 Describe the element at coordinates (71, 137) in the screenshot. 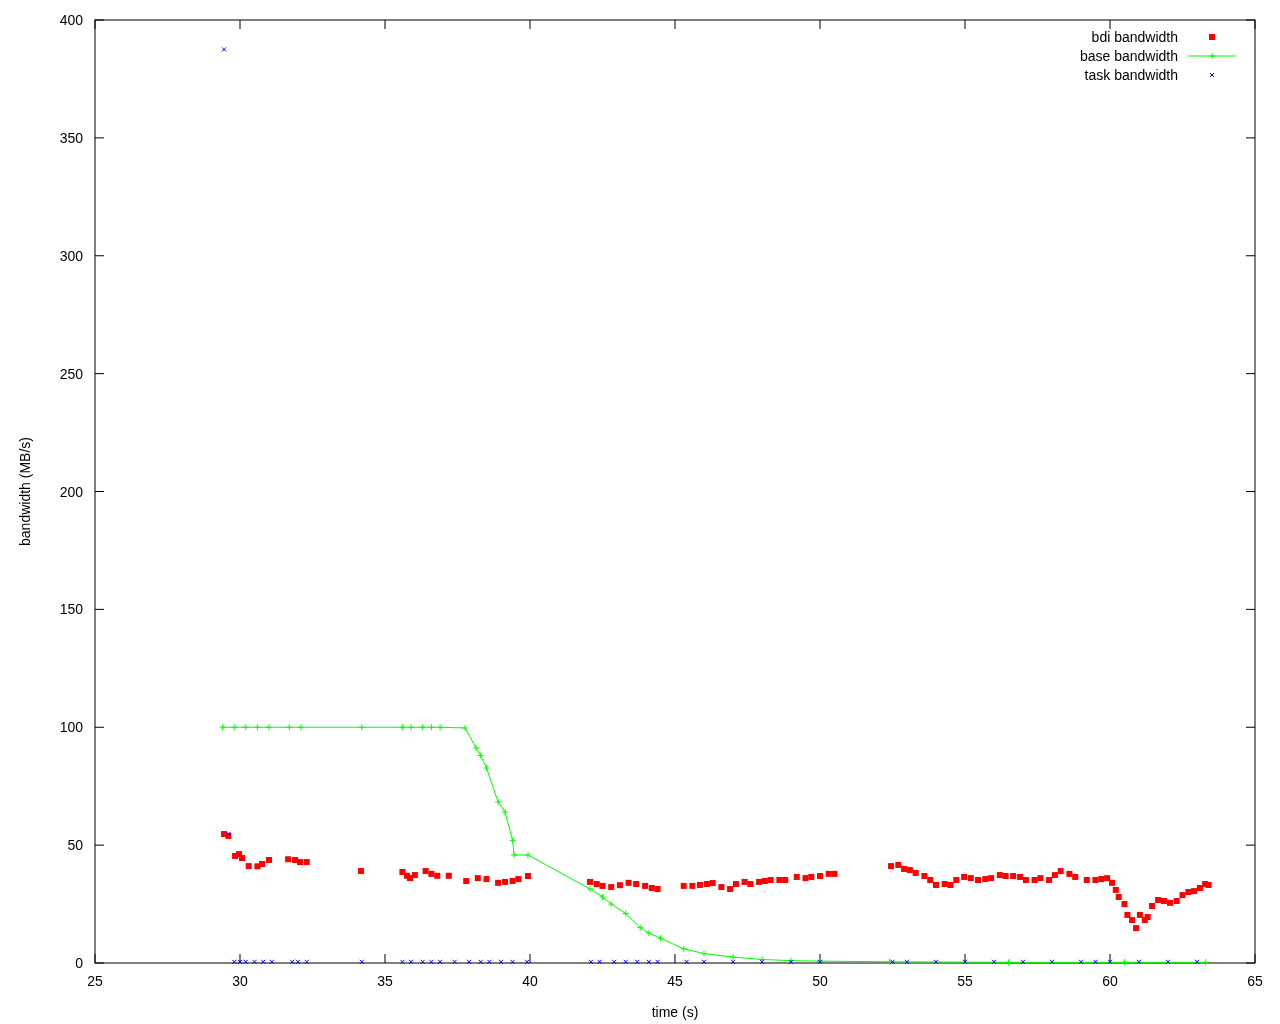

I see `tick-label: 350` at that location.